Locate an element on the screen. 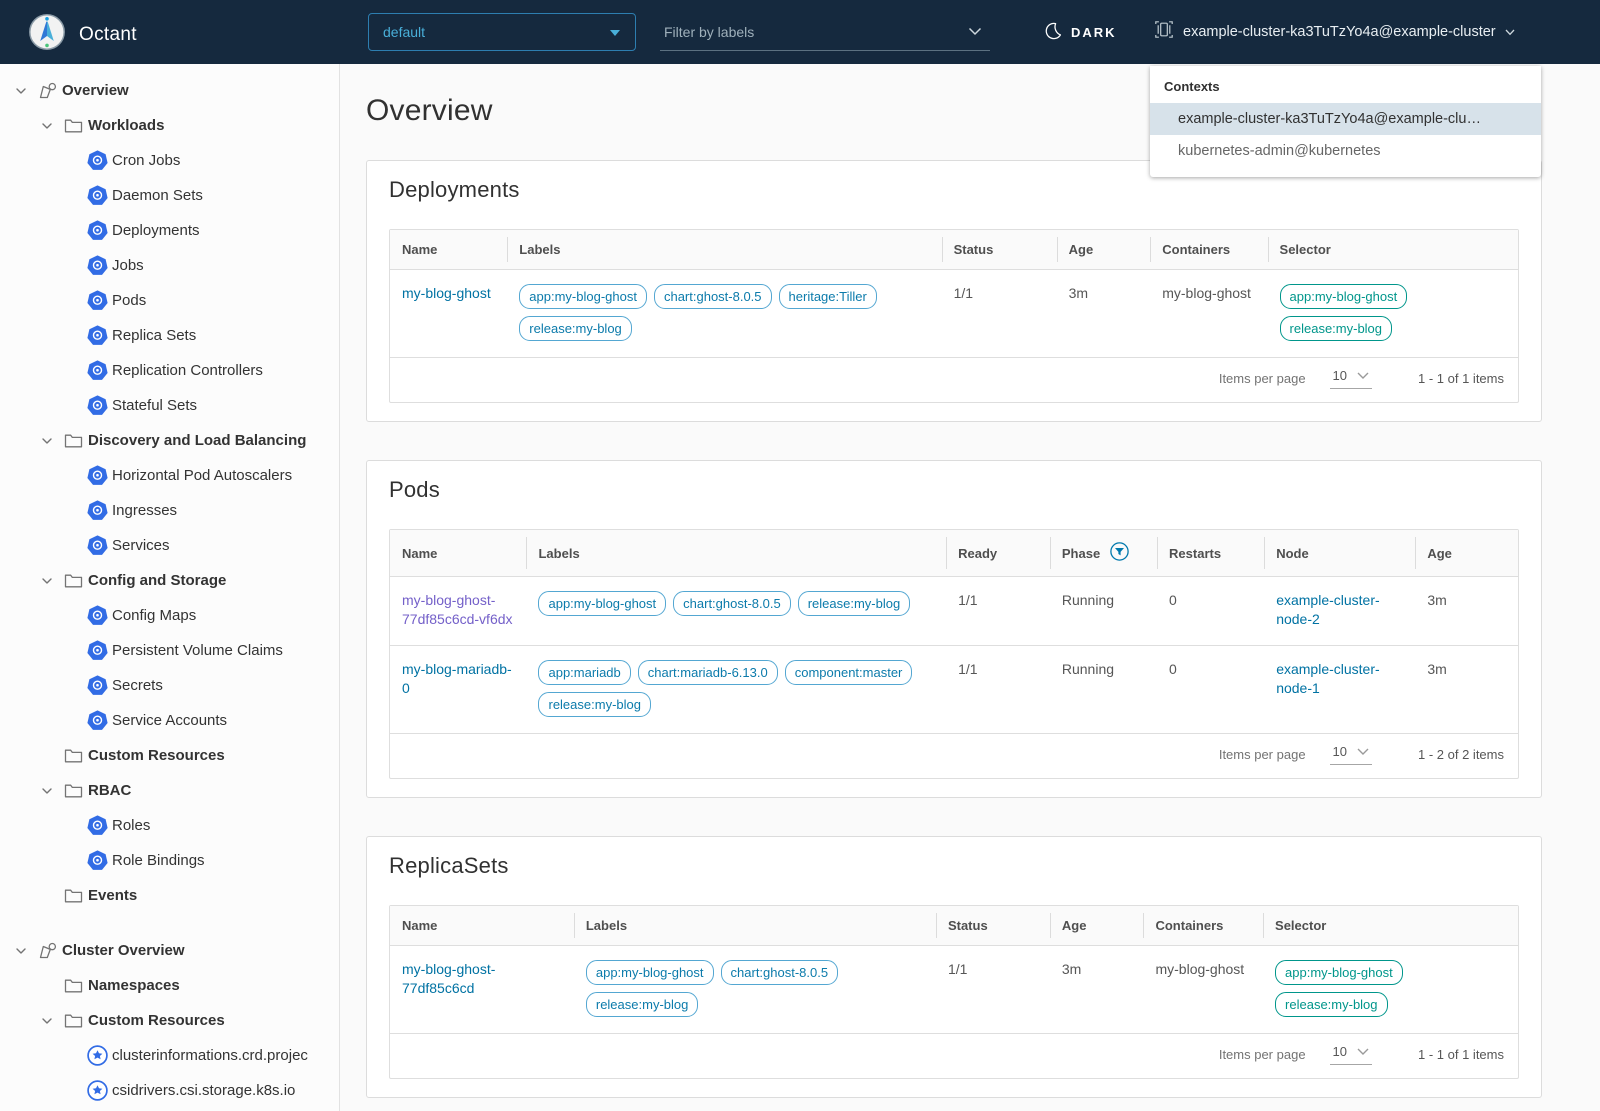  sidebar-item-label: Horizontal Pod Autoscalers is located at coordinates (202, 475).